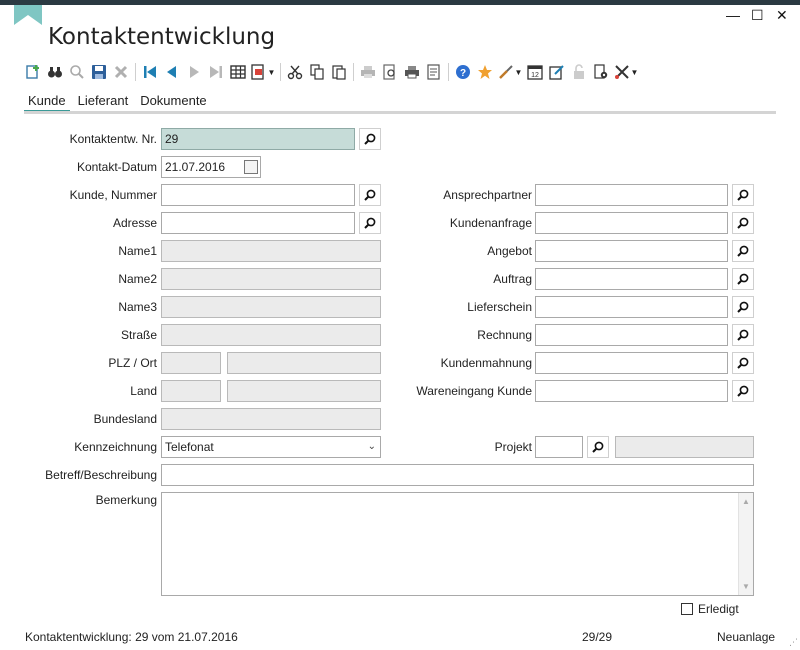 The height and width of the screenshot is (650, 800). I want to click on kunde-nummer-label: Kunde, Nummer, so click(113, 195).